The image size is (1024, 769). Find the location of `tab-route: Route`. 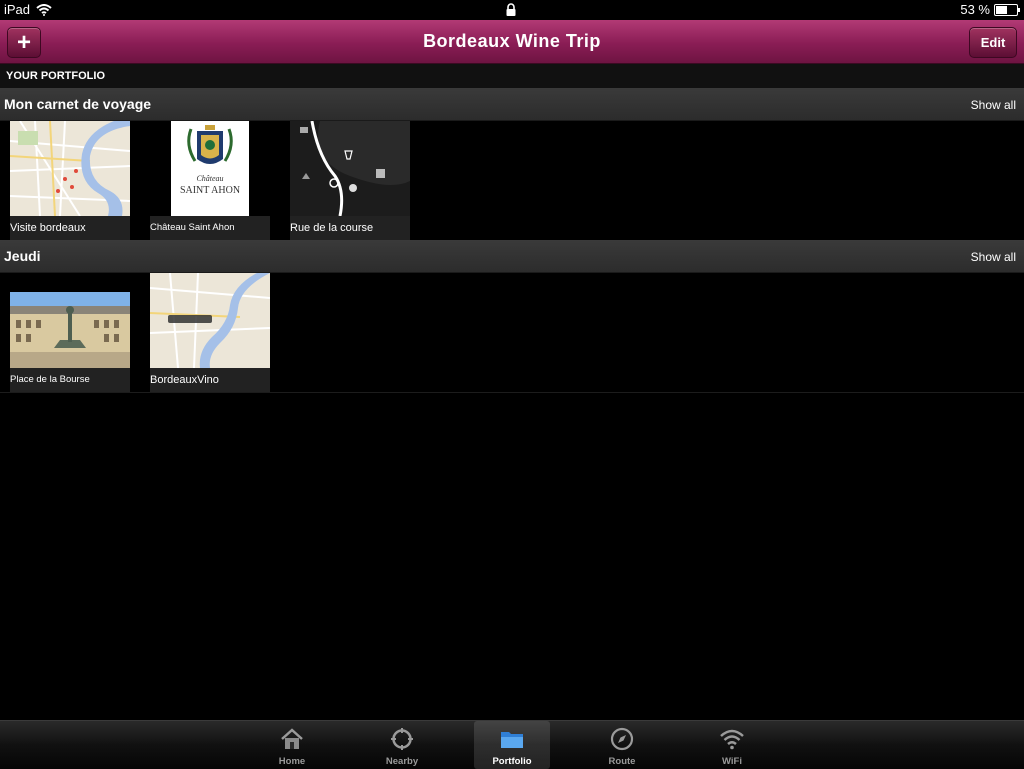

tab-route: Route is located at coordinates (622, 745).